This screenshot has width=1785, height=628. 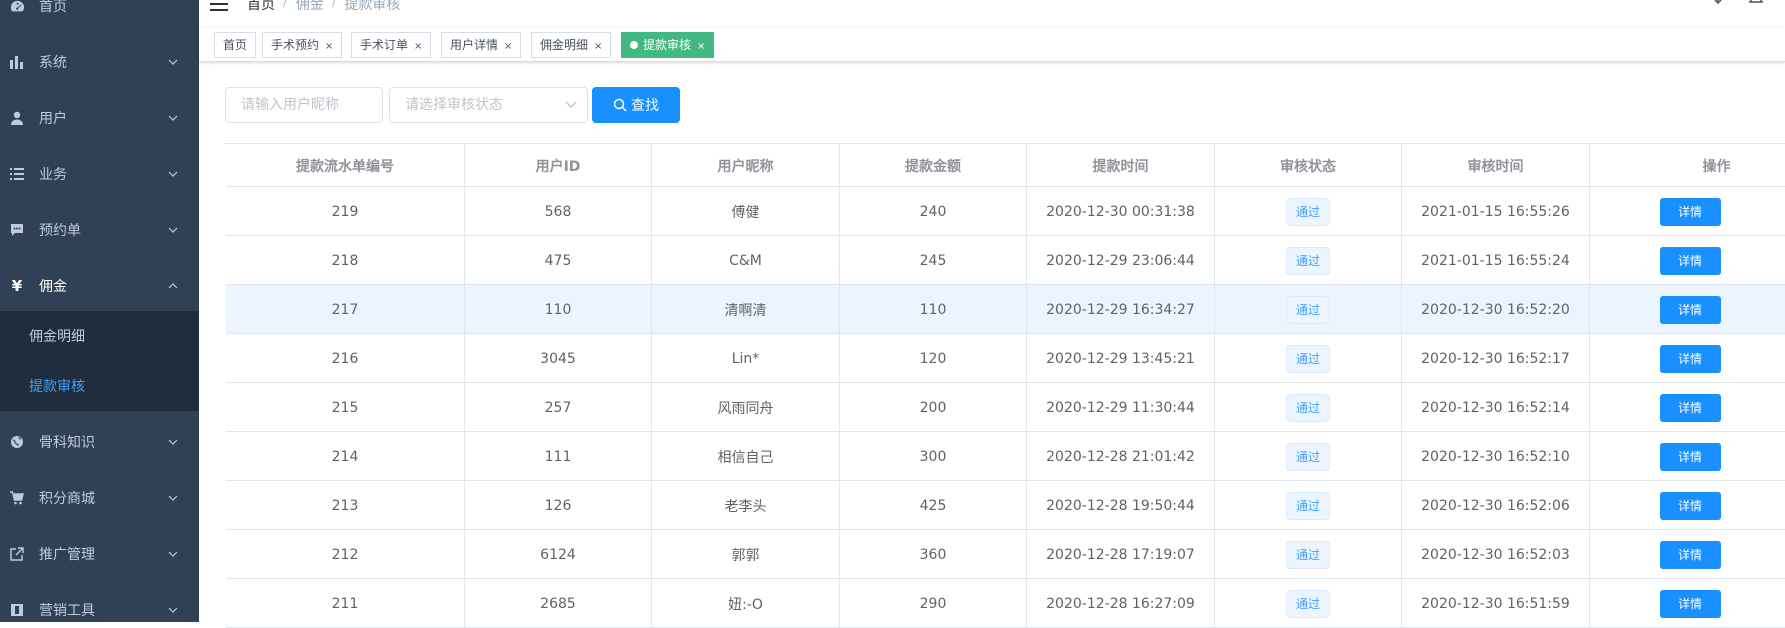 What do you see at coordinates (99, 62) in the screenshot?
I see `sidebar-item-system: 系统` at bounding box center [99, 62].